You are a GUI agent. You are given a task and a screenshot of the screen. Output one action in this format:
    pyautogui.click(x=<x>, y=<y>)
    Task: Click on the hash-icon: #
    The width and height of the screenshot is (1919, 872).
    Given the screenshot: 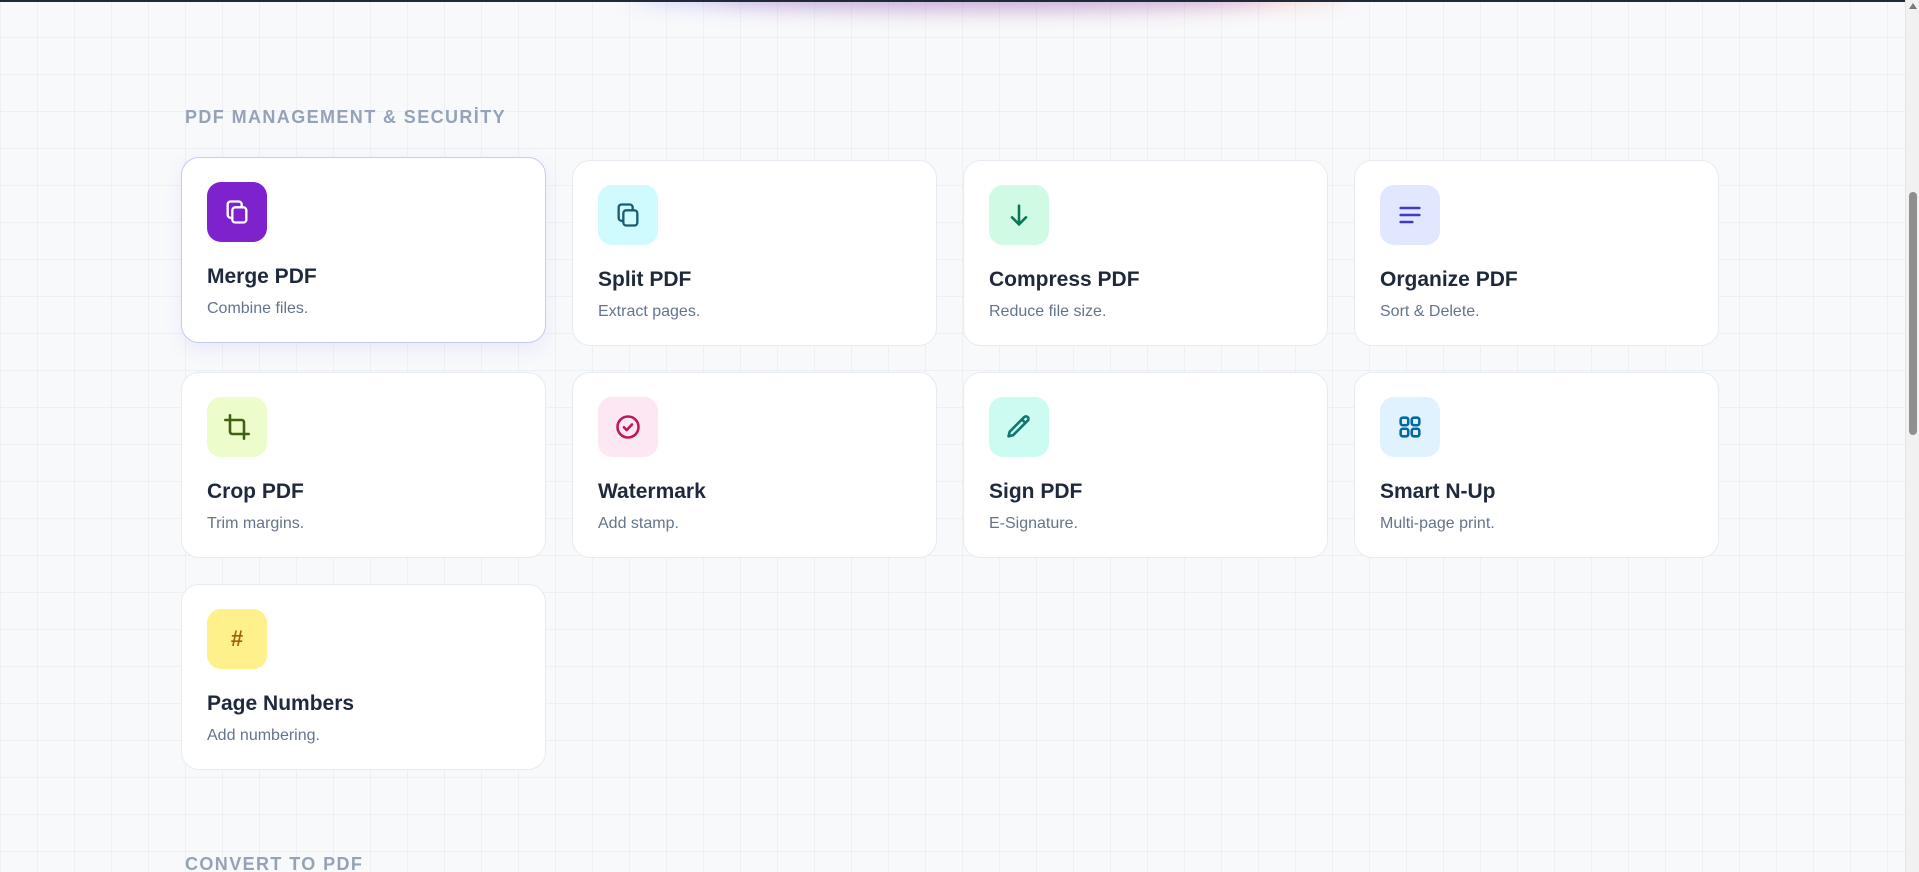 What is the action you would take?
    pyautogui.click(x=237, y=638)
    